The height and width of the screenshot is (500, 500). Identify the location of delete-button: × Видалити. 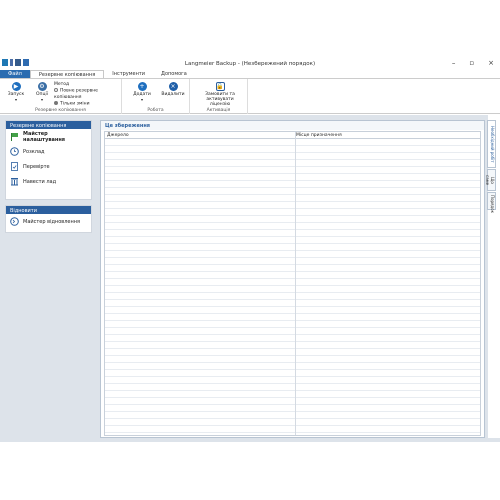
(173, 89).